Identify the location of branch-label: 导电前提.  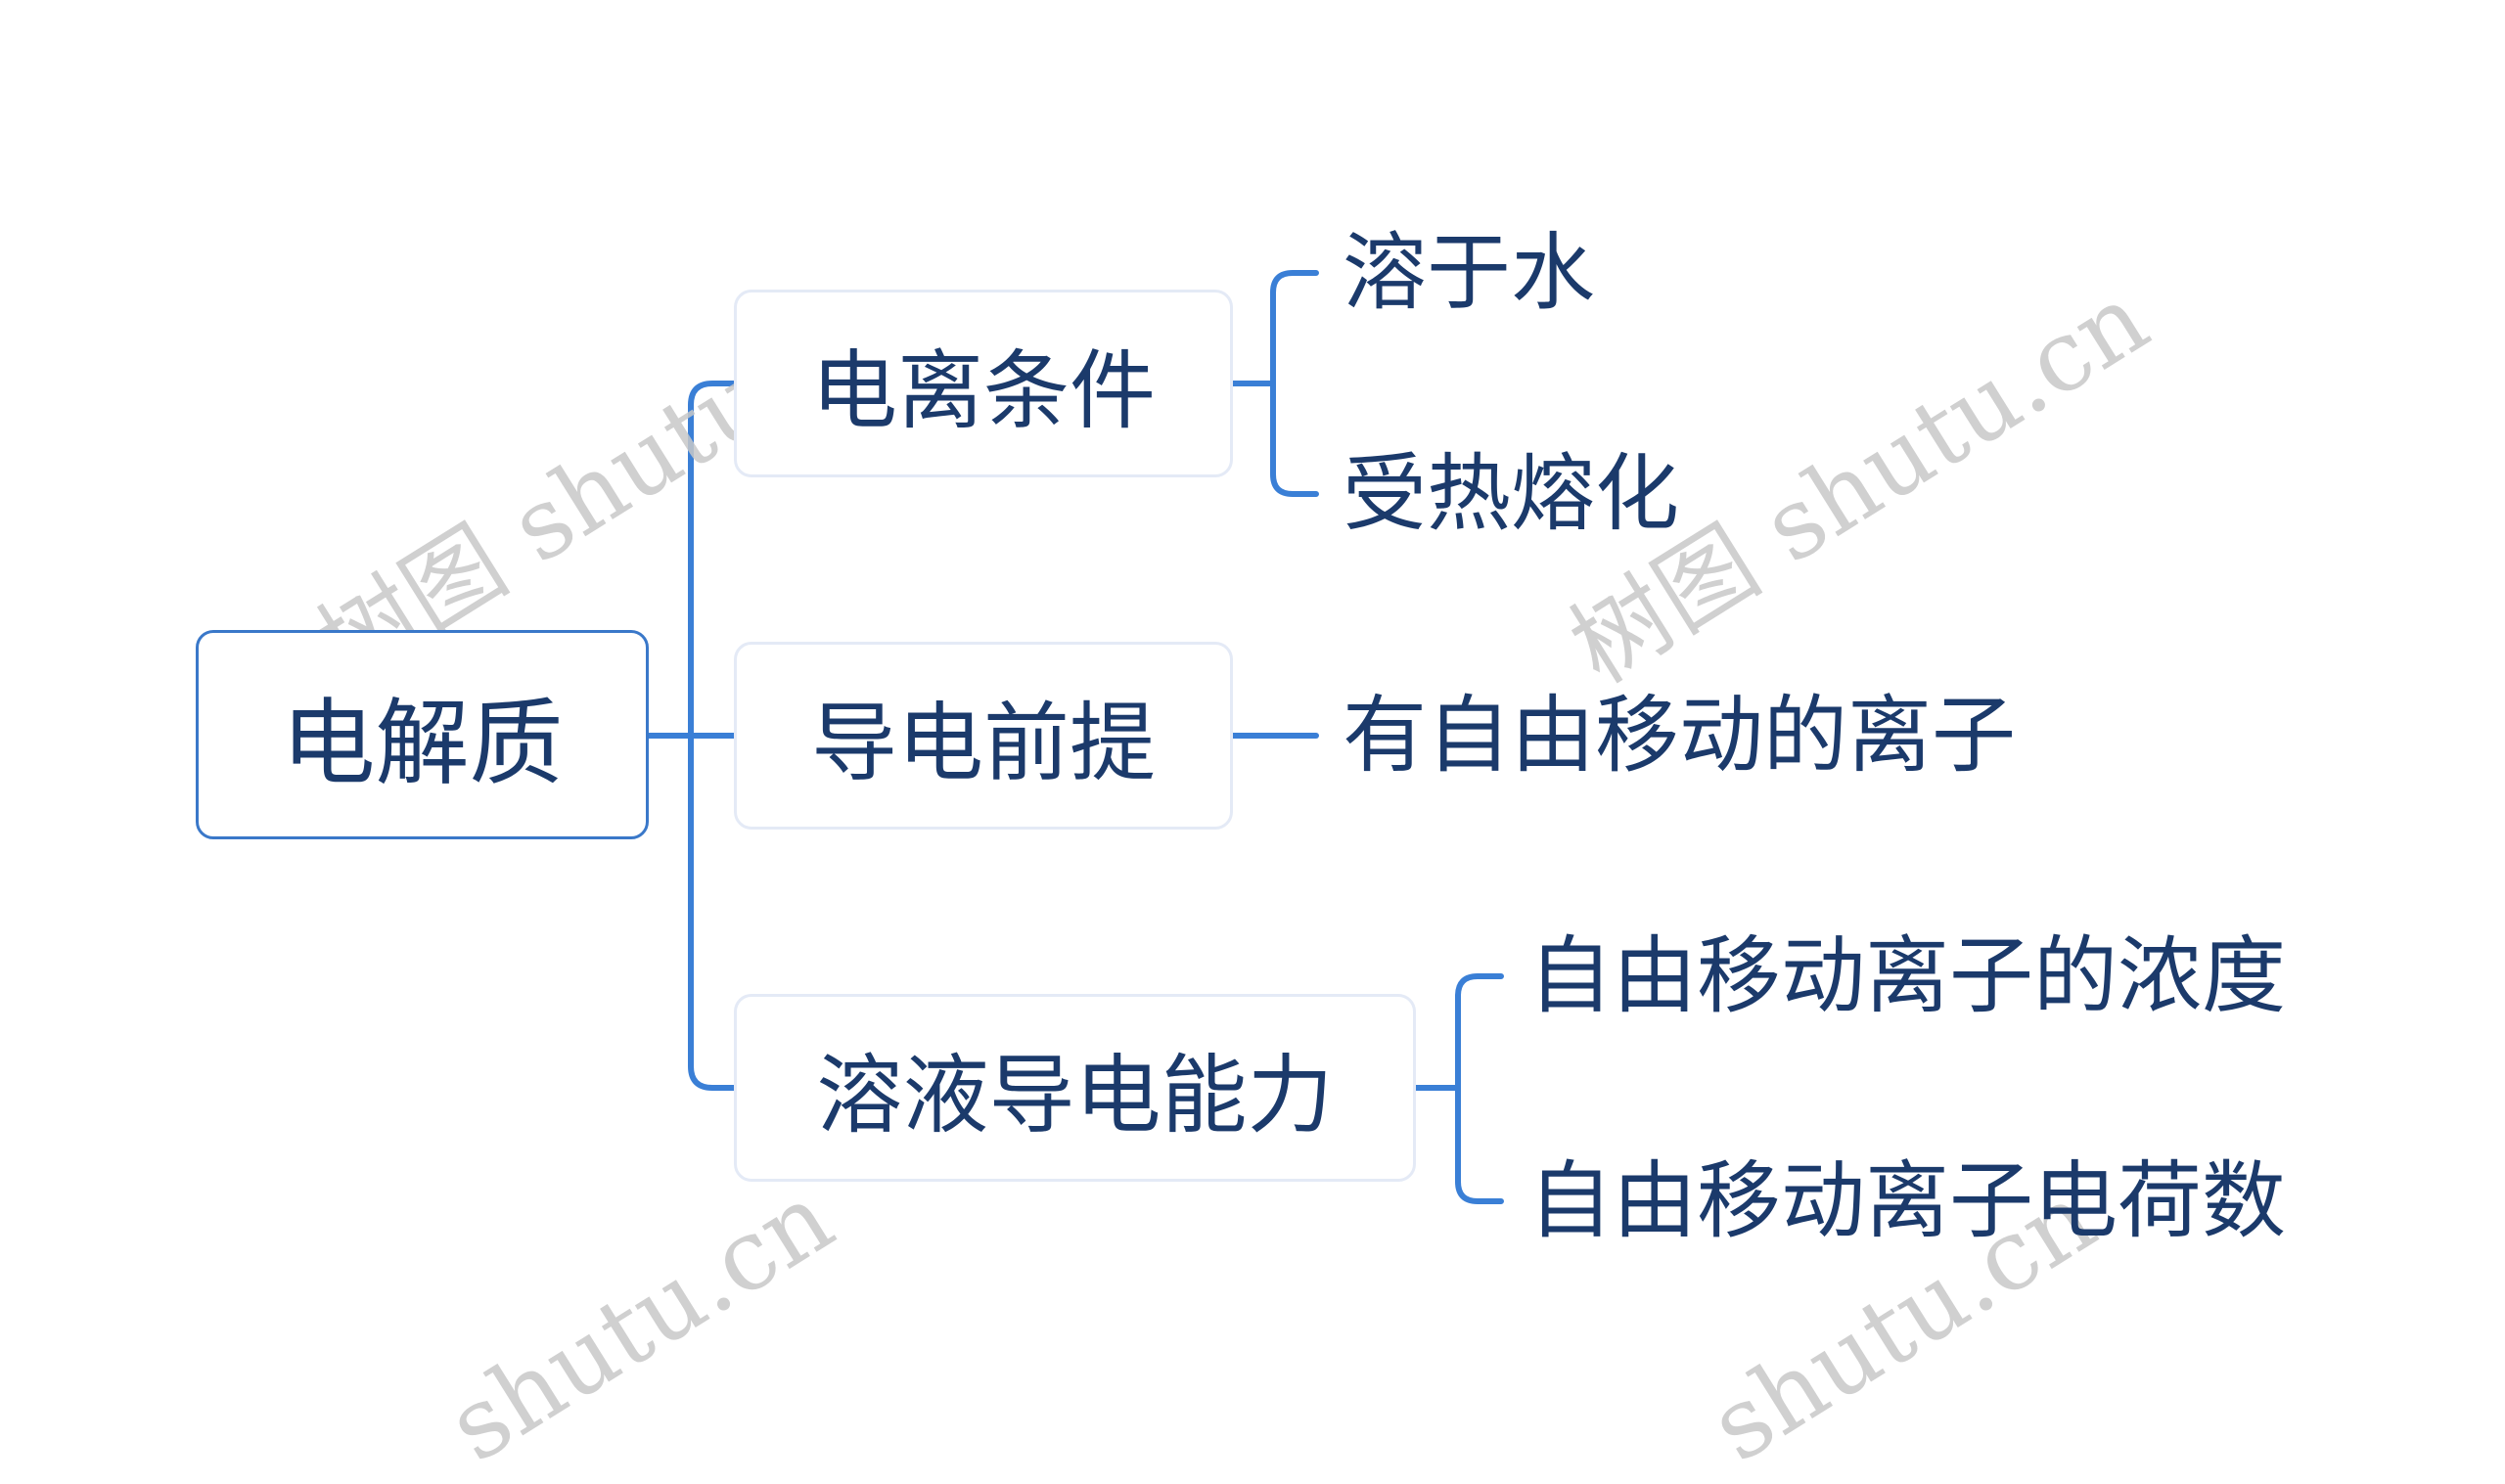
(983, 742).